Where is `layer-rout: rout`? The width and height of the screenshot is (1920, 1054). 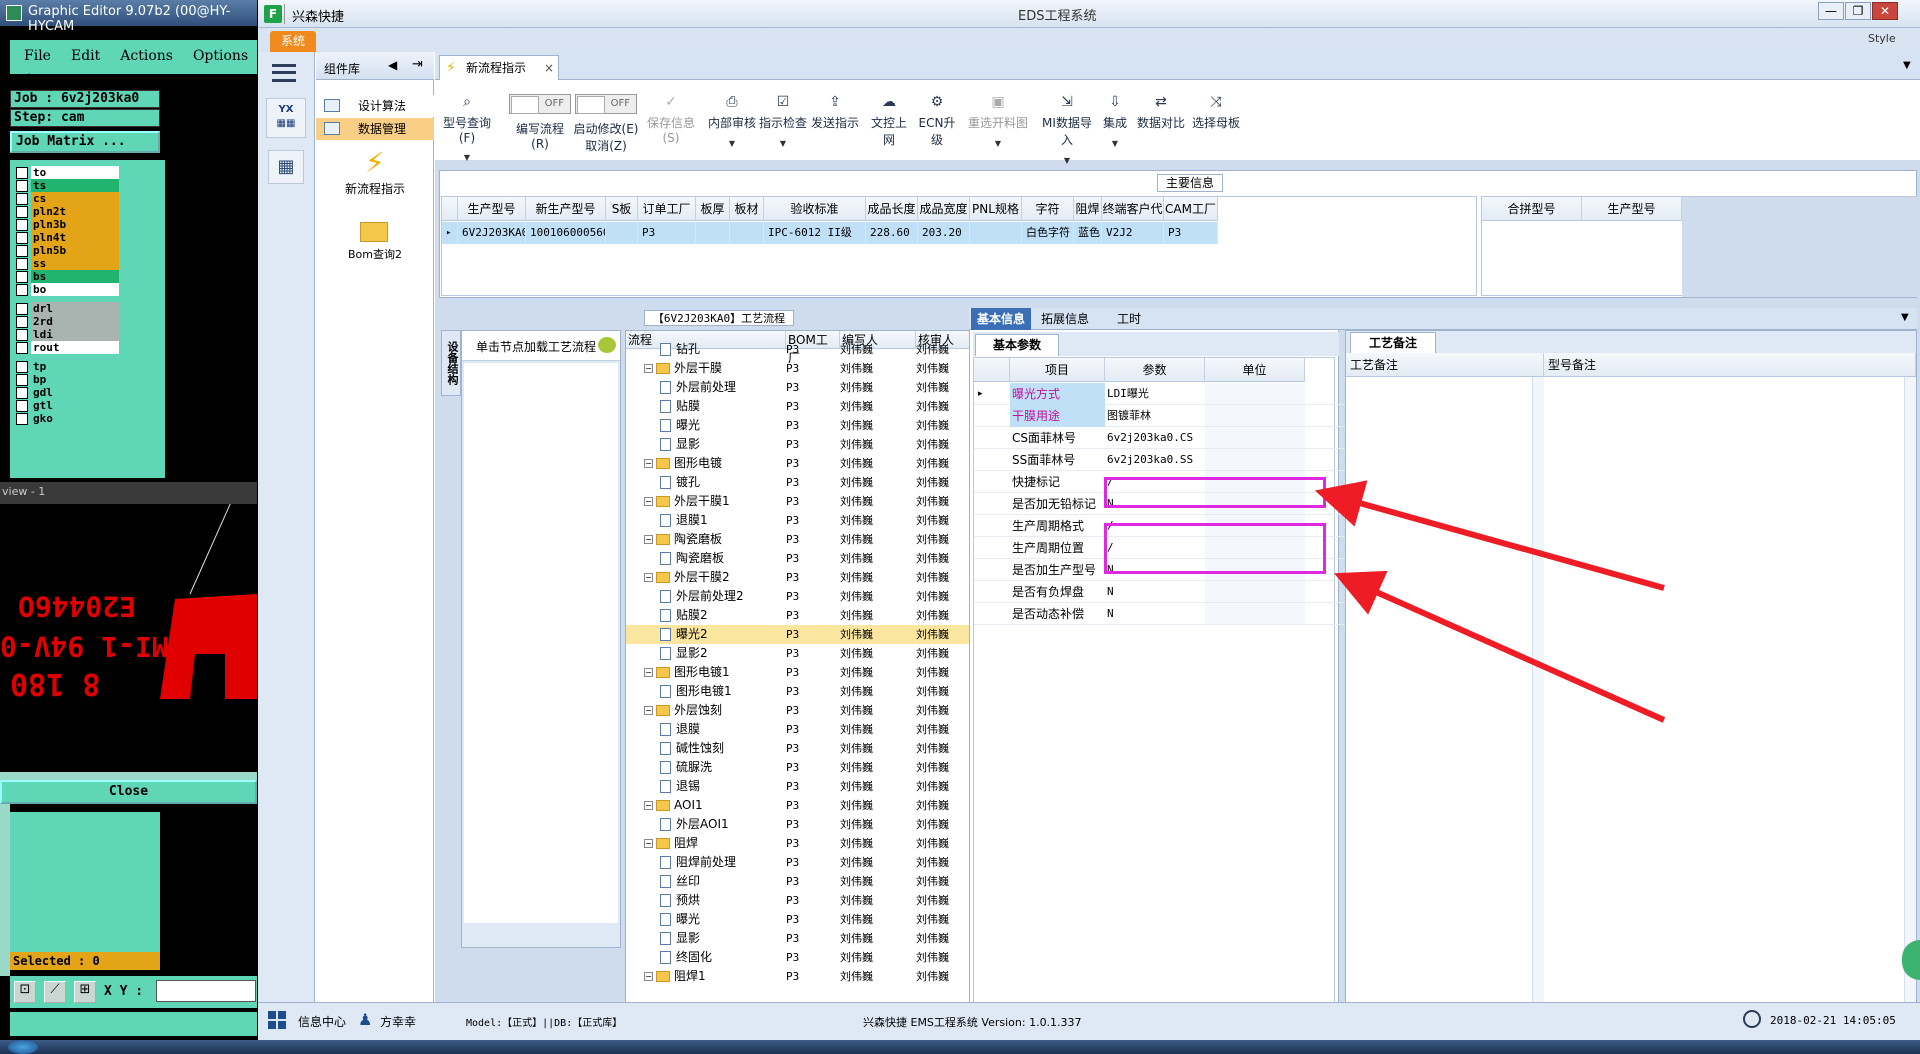 layer-rout: rout is located at coordinates (74, 348).